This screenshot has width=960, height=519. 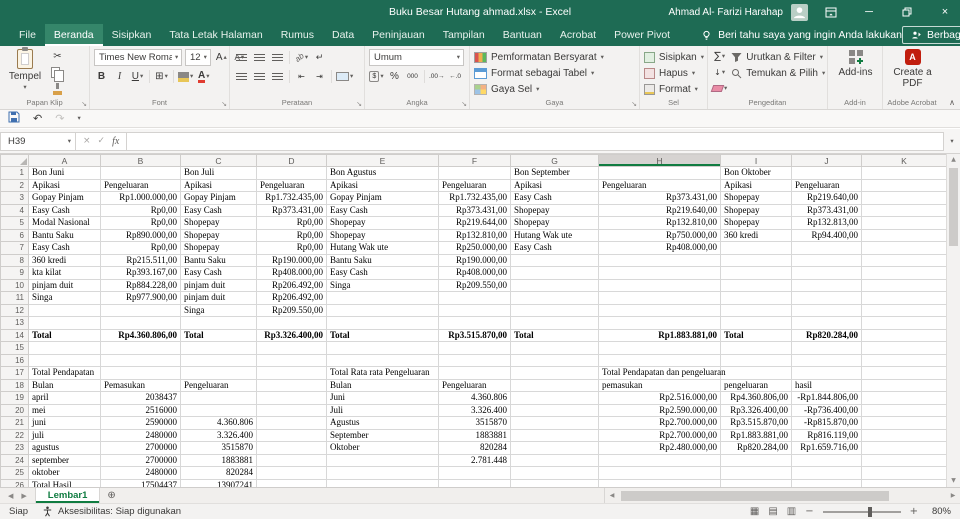 What do you see at coordinates (555, 89) in the screenshot?
I see `cell-styles-button: Gaya Sel ▾` at bounding box center [555, 89].